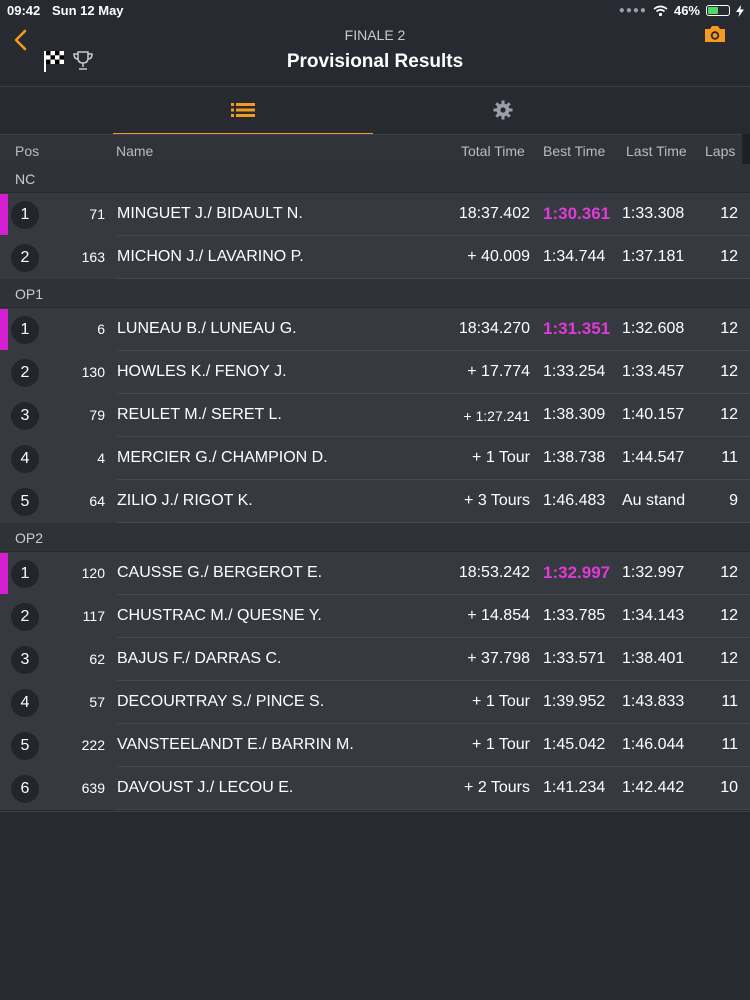 Image resolution: width=750 pixels, height=1000 pixels. Describe the element at coordinates (221, 701) in the screenshot. I see `driver-names: DECOURTRAY S./ PINCE S.` at that location.